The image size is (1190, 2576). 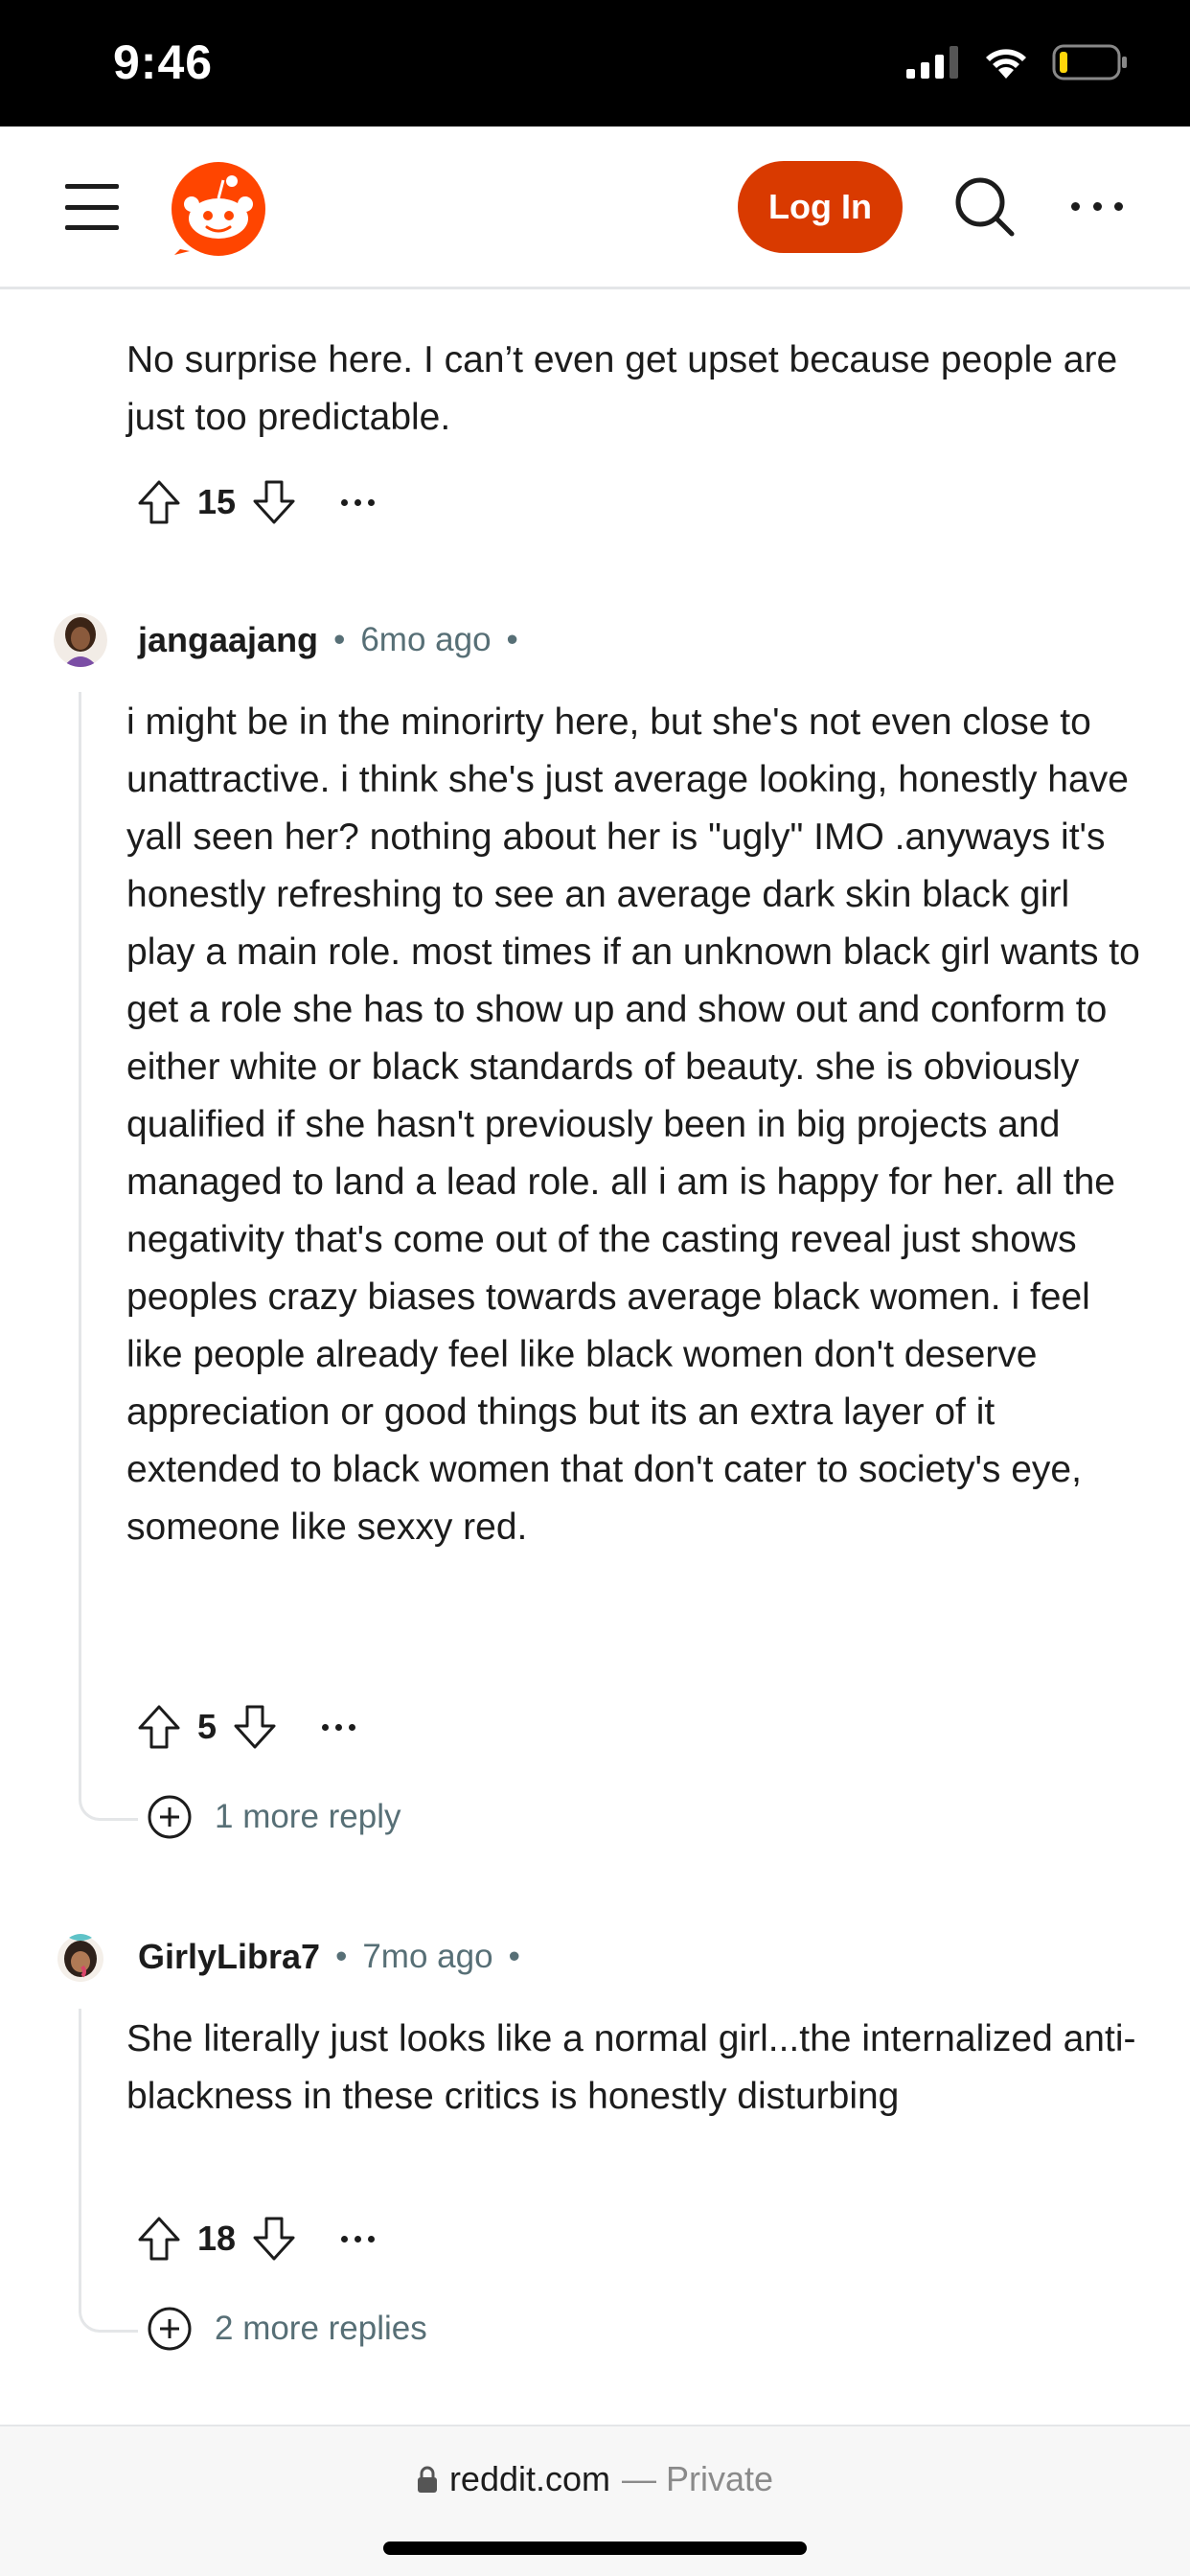 I want to click on comment-author: jangaajang, so click(x=228, y=640).